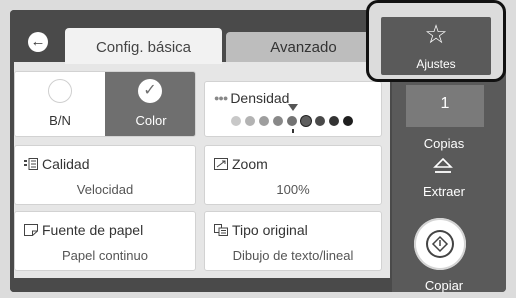  Describe the element at coordinates (221, 230) in the screenshot. I see `original-type-icon` at that location.